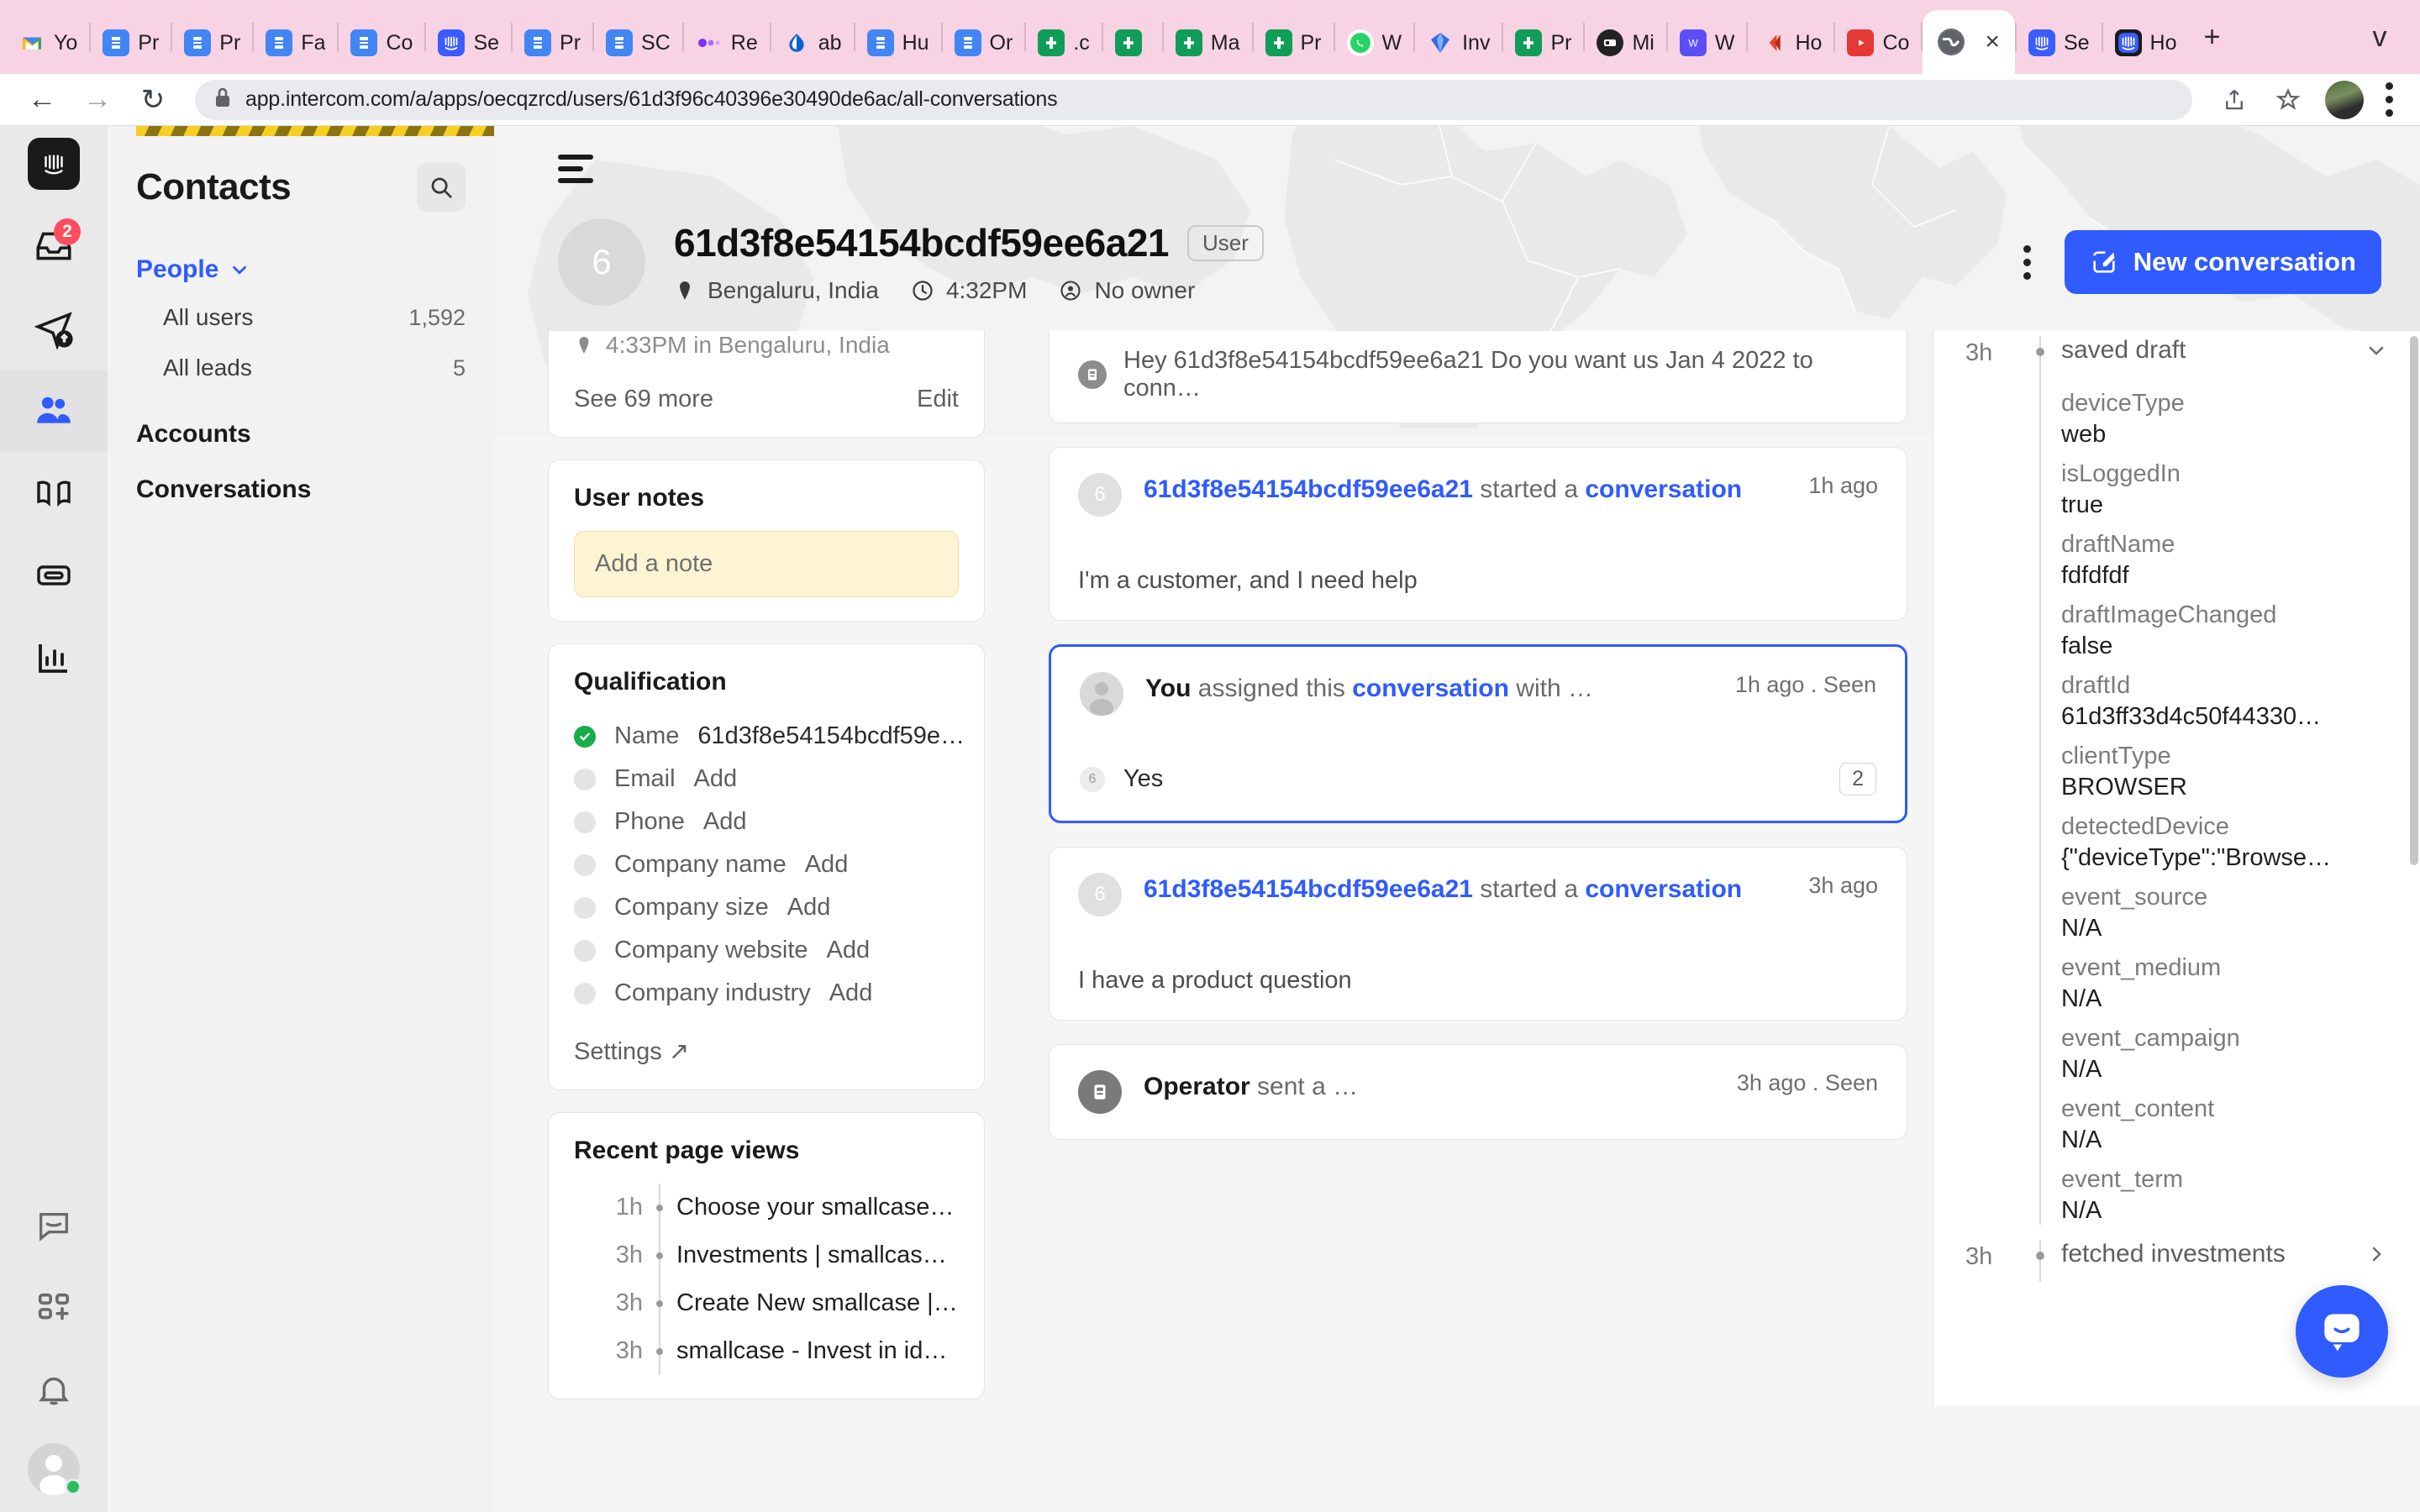 The image size is (2420, 1512). What do you see at coordinates (48, 43) in the screenshot?
I see `browser-tab: Yo` at bounding box center [48, 43].